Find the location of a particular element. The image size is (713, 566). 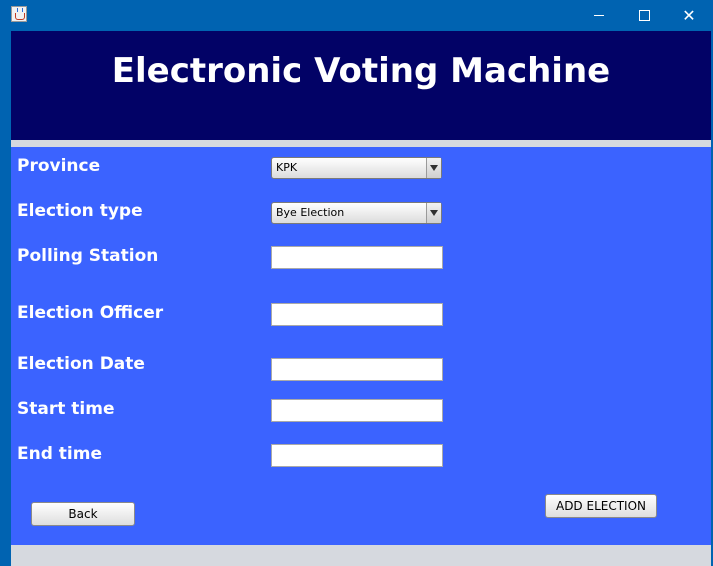

minimize-button is located at coordinates (599, 15).